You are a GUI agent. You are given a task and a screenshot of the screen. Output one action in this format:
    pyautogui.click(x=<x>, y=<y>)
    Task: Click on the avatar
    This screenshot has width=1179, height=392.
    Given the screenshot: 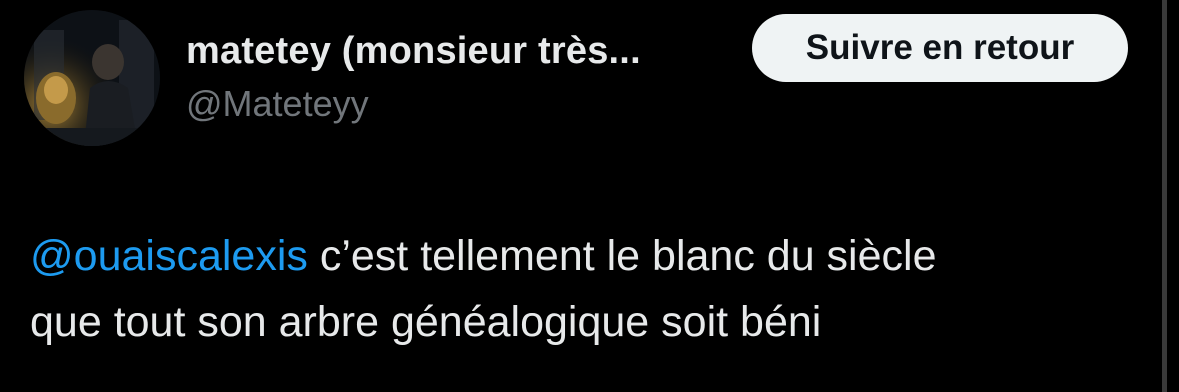 What is the action you would take?
    pyautogui.click(x=92, y=78)
    